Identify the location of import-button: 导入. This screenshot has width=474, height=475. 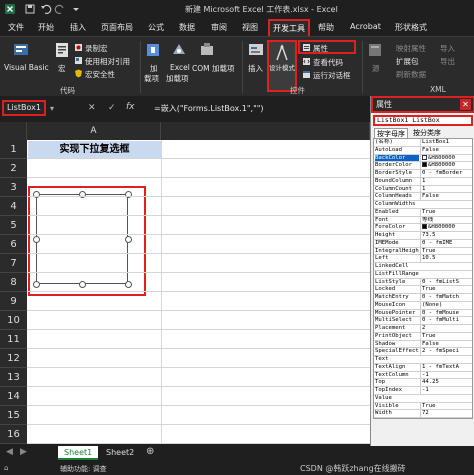
(447, 48).